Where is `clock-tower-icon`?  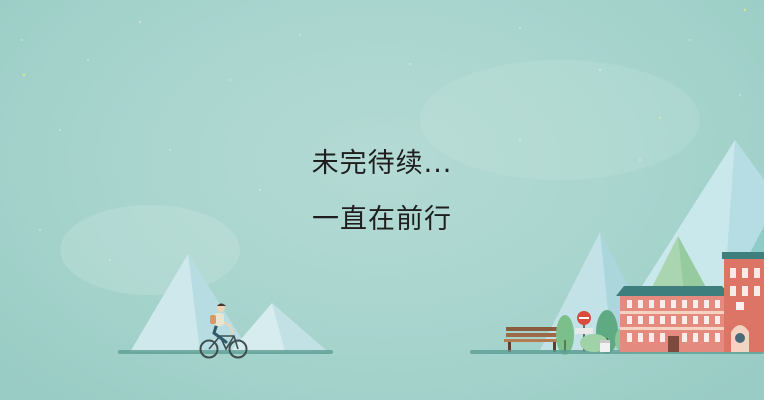
clock-tower-icon is located at coordinates (743, 302).